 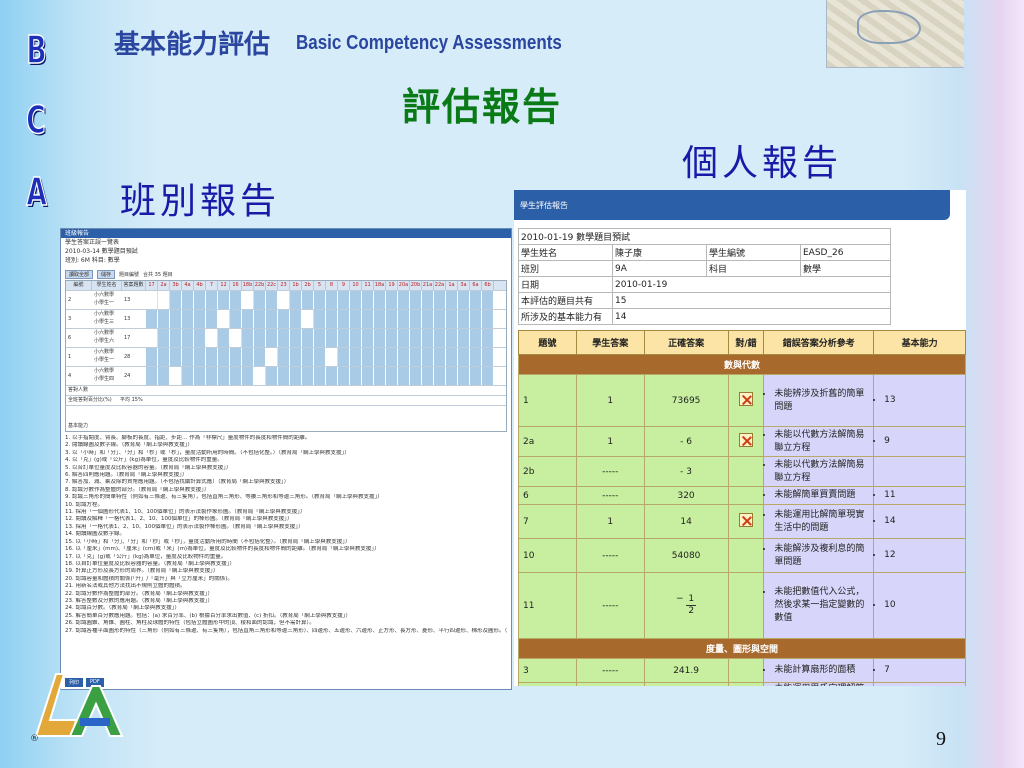 I want to click on basic-skill: 13, so click(x=919, y=400).